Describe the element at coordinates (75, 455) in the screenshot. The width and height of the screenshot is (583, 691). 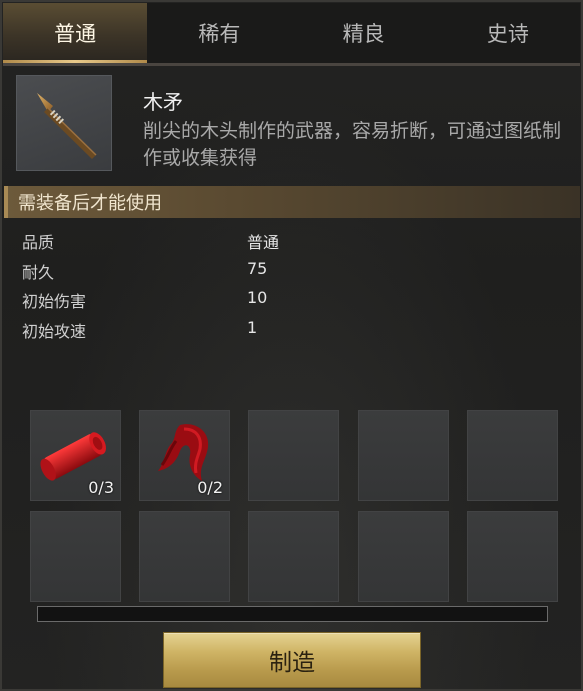
I see `material-slot-1: 0/3` at that location.